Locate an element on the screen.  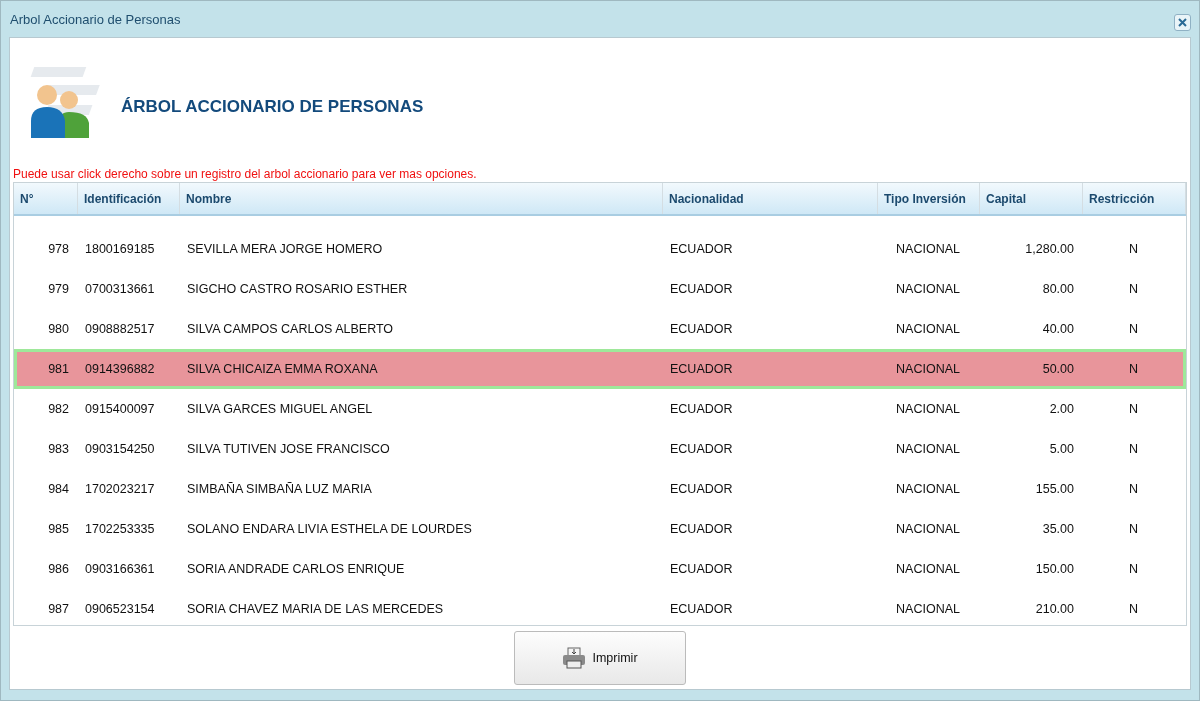
table-cell-text: SILVA GARCES MIGUEL ANGEL is located at coordinates (280, 409).